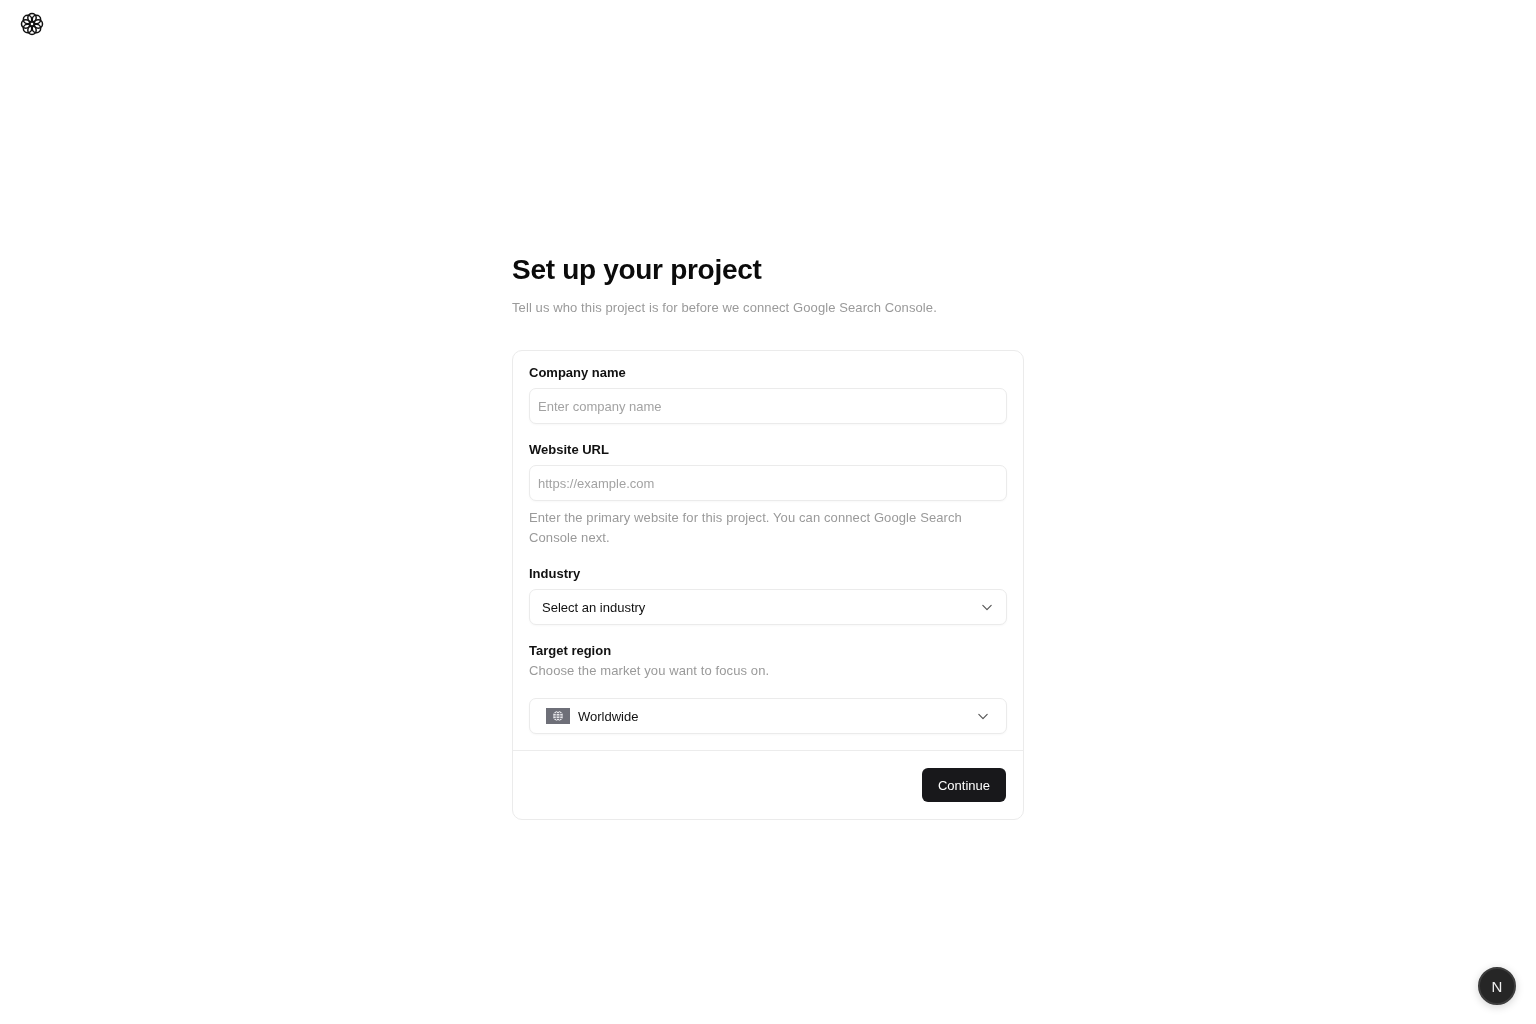 This screenshot has height=1024, width=1536. What do you see at coordinates (768, 716) in the screenshot?
I see `region-select-field: Worldwide` at bounding box center [768, 716].